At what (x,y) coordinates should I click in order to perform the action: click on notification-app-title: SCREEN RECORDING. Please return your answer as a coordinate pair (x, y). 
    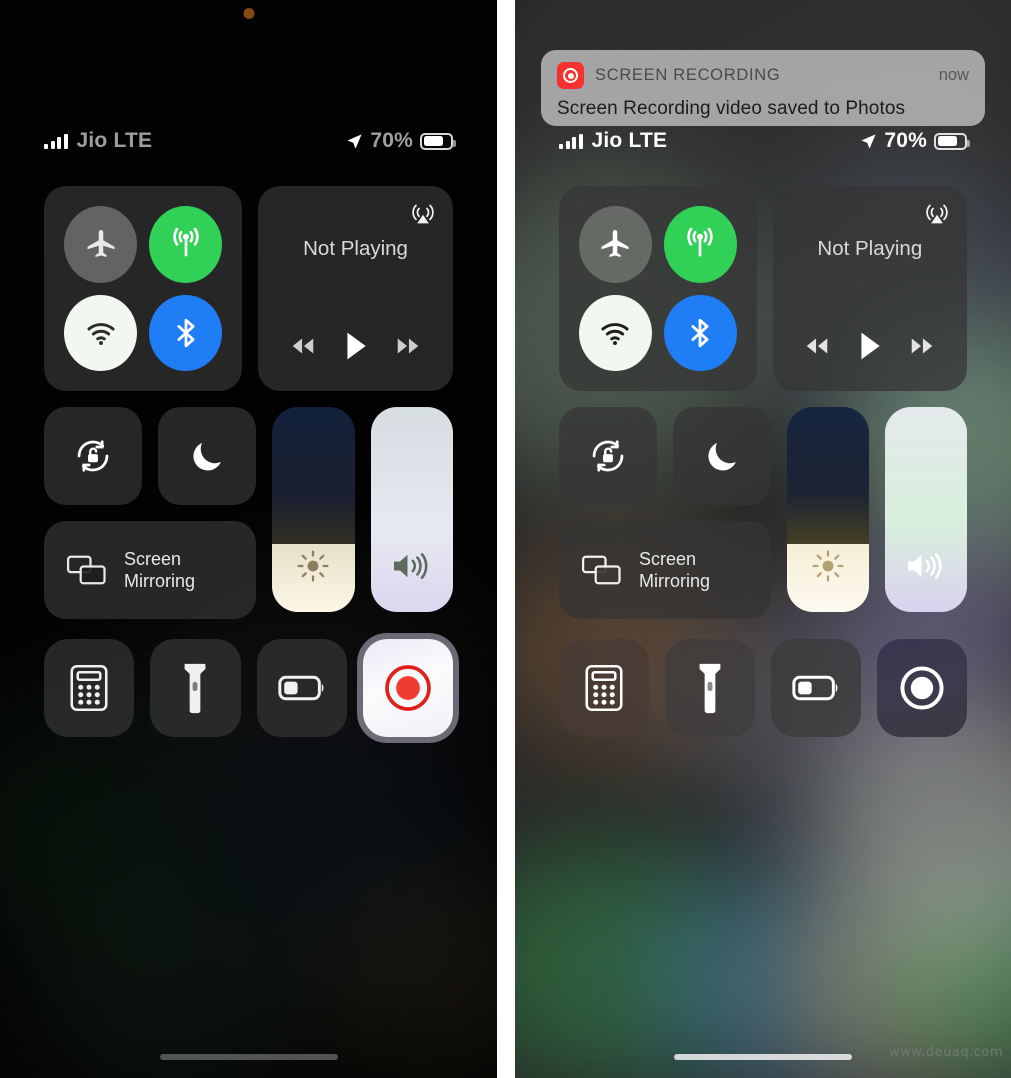
    Looking at the image, I should click on (688, 75).